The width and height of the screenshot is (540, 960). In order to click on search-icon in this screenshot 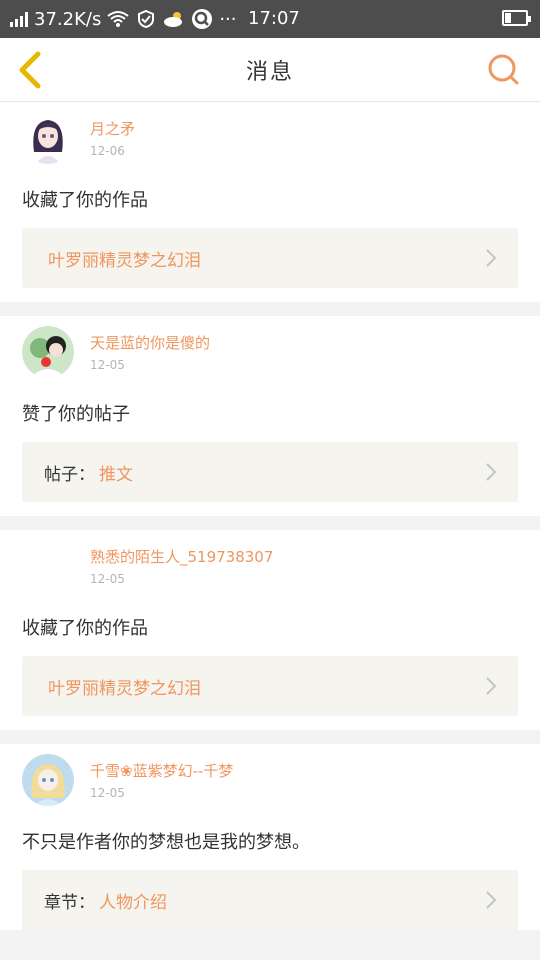, I will do `click(503, 69)`.